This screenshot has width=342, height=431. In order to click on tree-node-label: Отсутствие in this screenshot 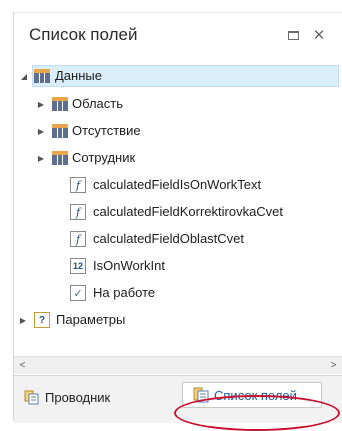, I will do `click(106, 130)`.